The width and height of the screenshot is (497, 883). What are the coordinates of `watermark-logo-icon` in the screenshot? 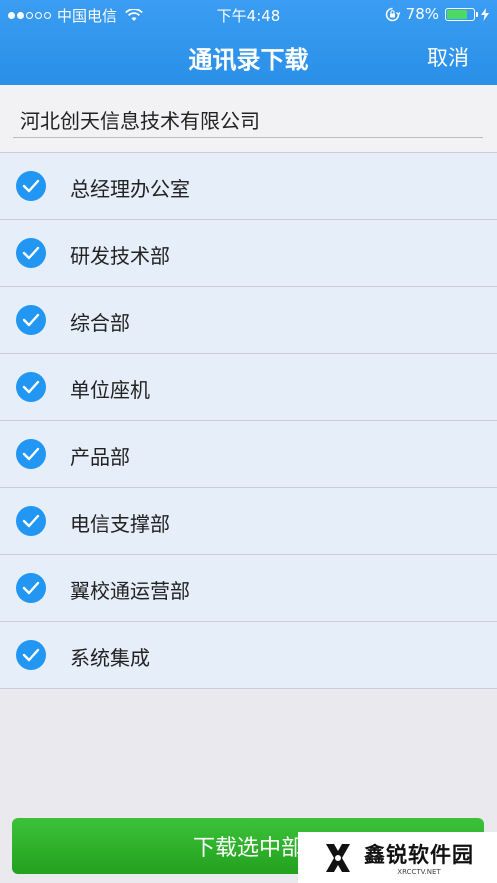 It's located at (338, 857).